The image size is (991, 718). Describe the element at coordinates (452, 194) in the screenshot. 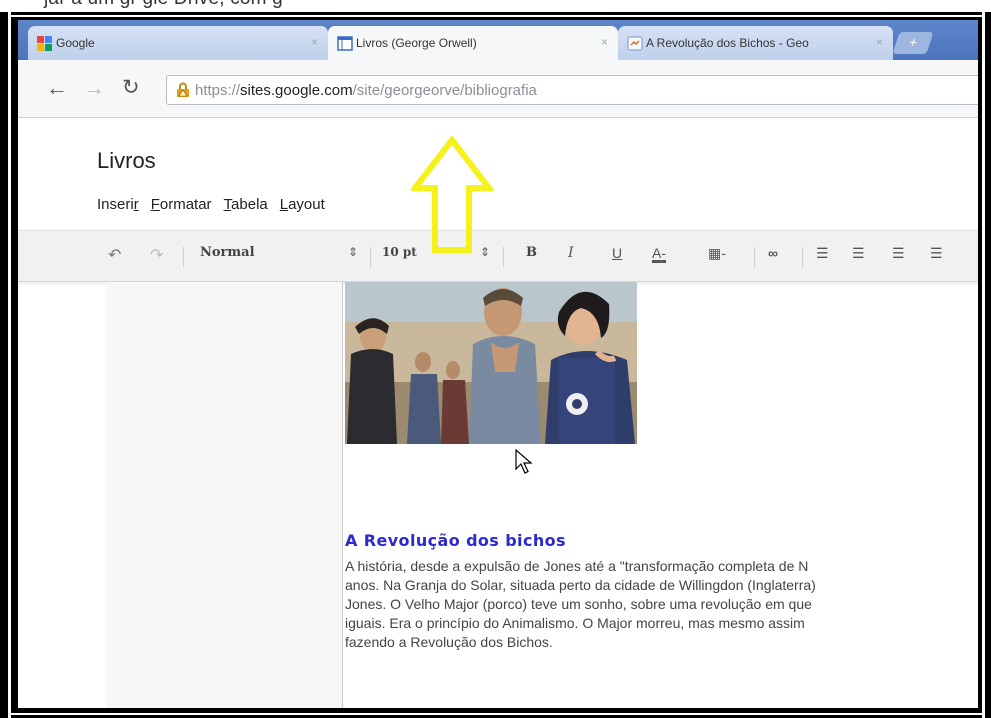

I see `up-arrow-annotation-icon` at that location.